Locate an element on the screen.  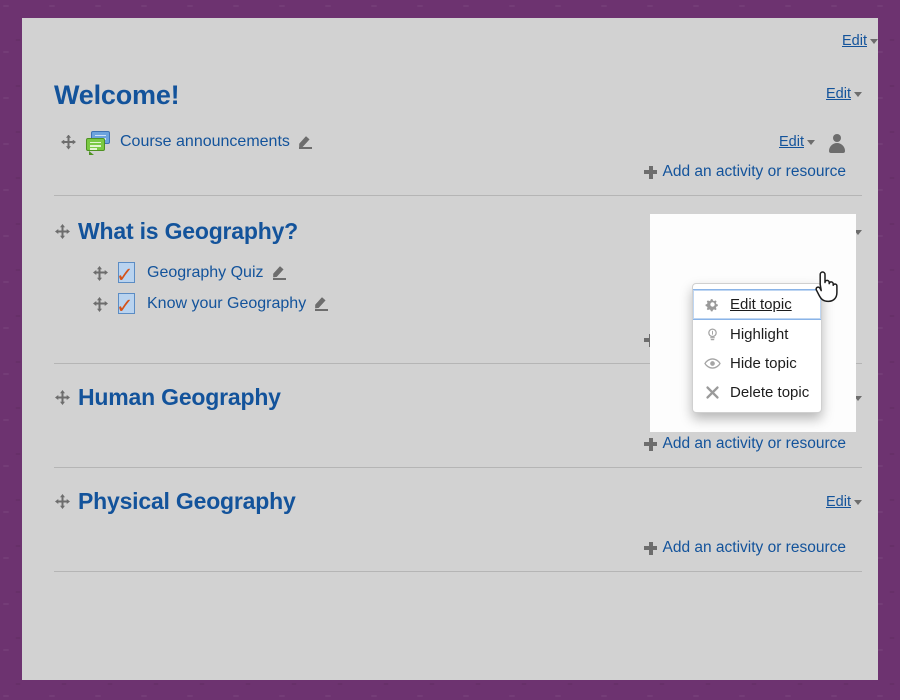
menu-item-edit-topic: Edit topic is located at coordinates (757, 304).